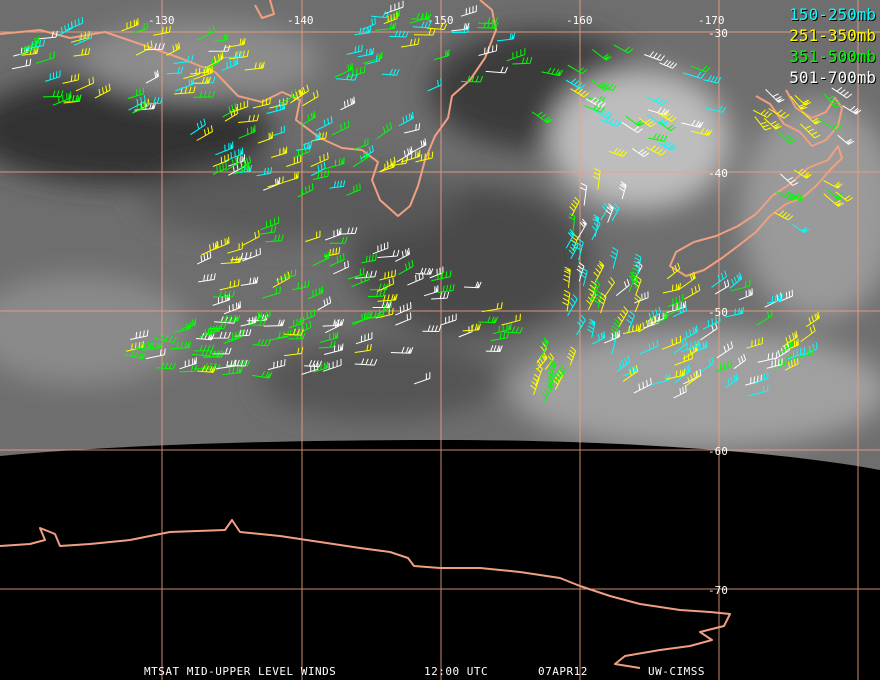  What do you see at coordinates (832, 77) in the screenshot?
I see `legend-entry-501-700mb: 501-700mb` at bounding box center [832, 77].